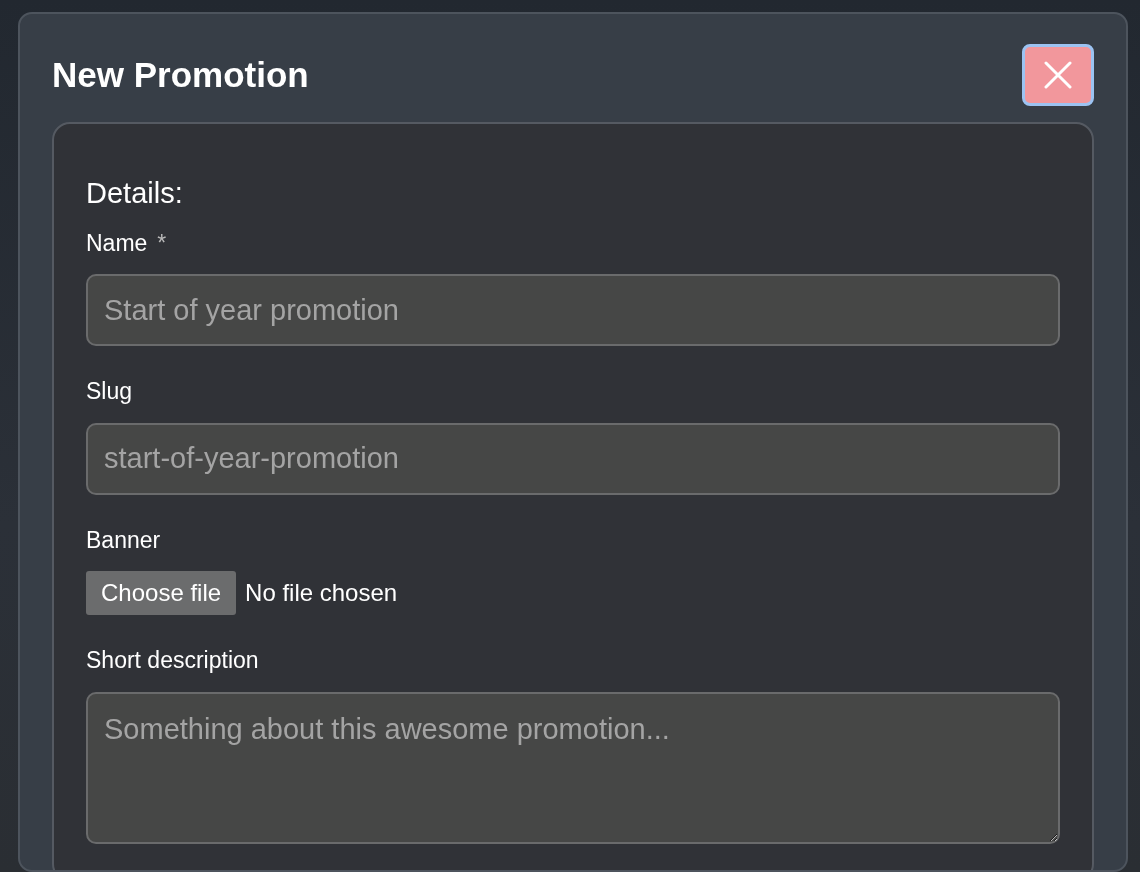  What do you see at coordinates (123, 539) in the screenshot?
I see `field-label: Banner` at bounding box center [123, 539].